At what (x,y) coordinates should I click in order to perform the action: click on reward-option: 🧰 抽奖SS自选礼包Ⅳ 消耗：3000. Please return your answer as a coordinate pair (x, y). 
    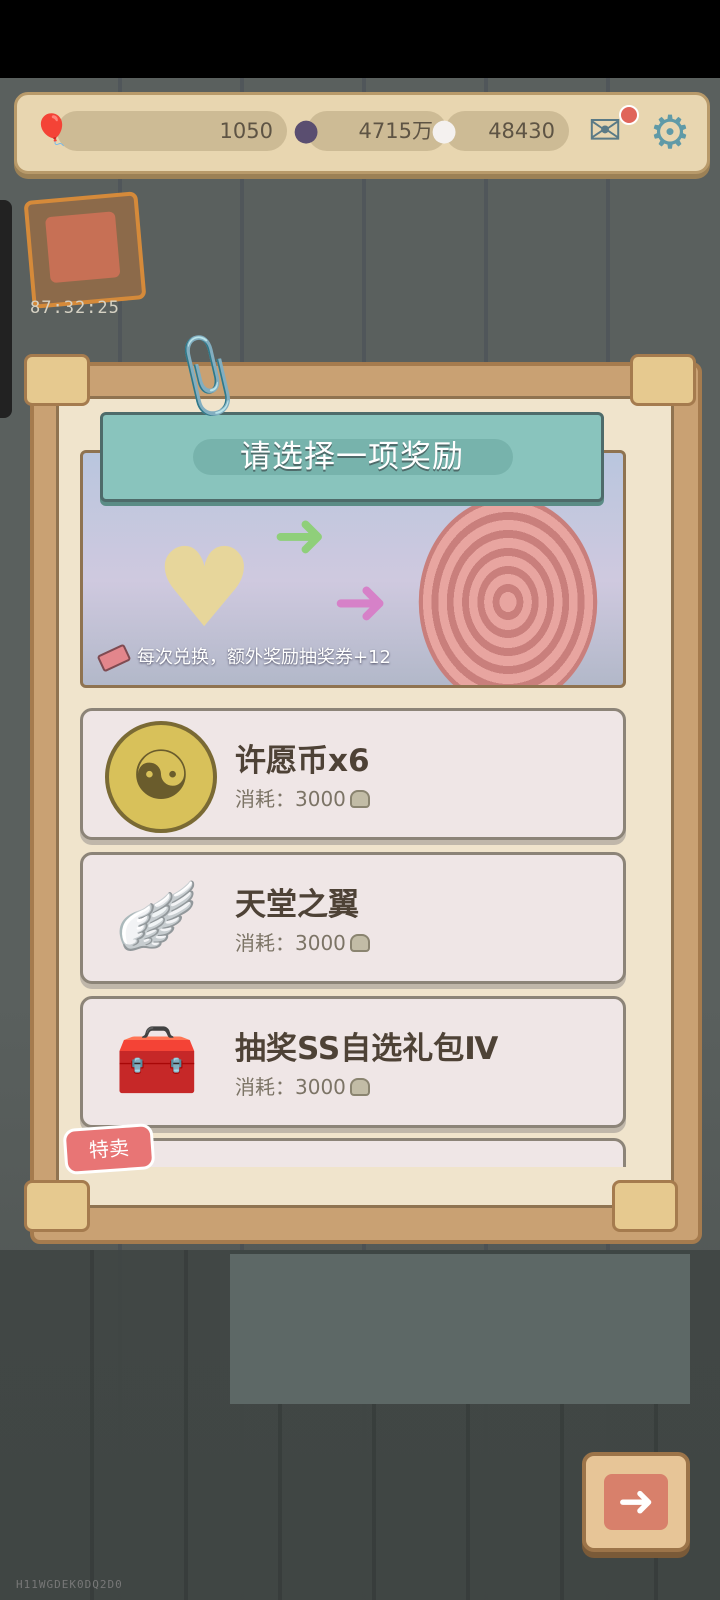
    Looking at the image, I should click on (353, 1062).